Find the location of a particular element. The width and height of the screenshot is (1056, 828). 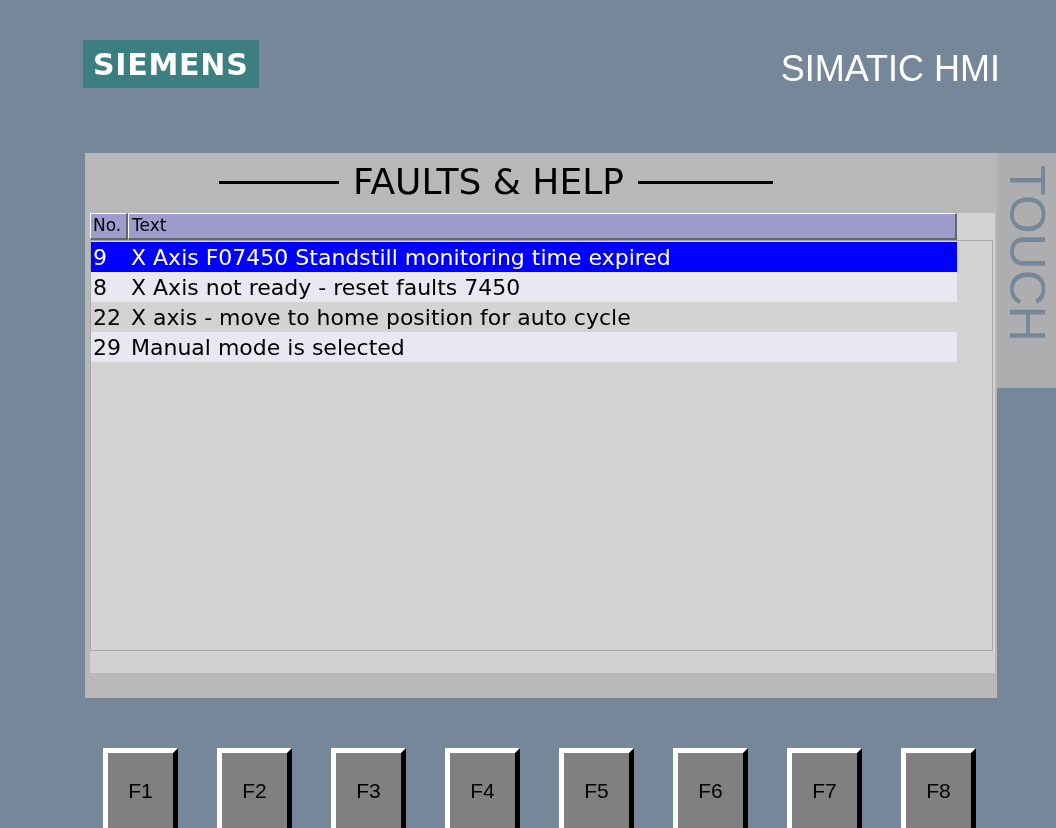

column-header: No. is located at coordinates (109, 226).